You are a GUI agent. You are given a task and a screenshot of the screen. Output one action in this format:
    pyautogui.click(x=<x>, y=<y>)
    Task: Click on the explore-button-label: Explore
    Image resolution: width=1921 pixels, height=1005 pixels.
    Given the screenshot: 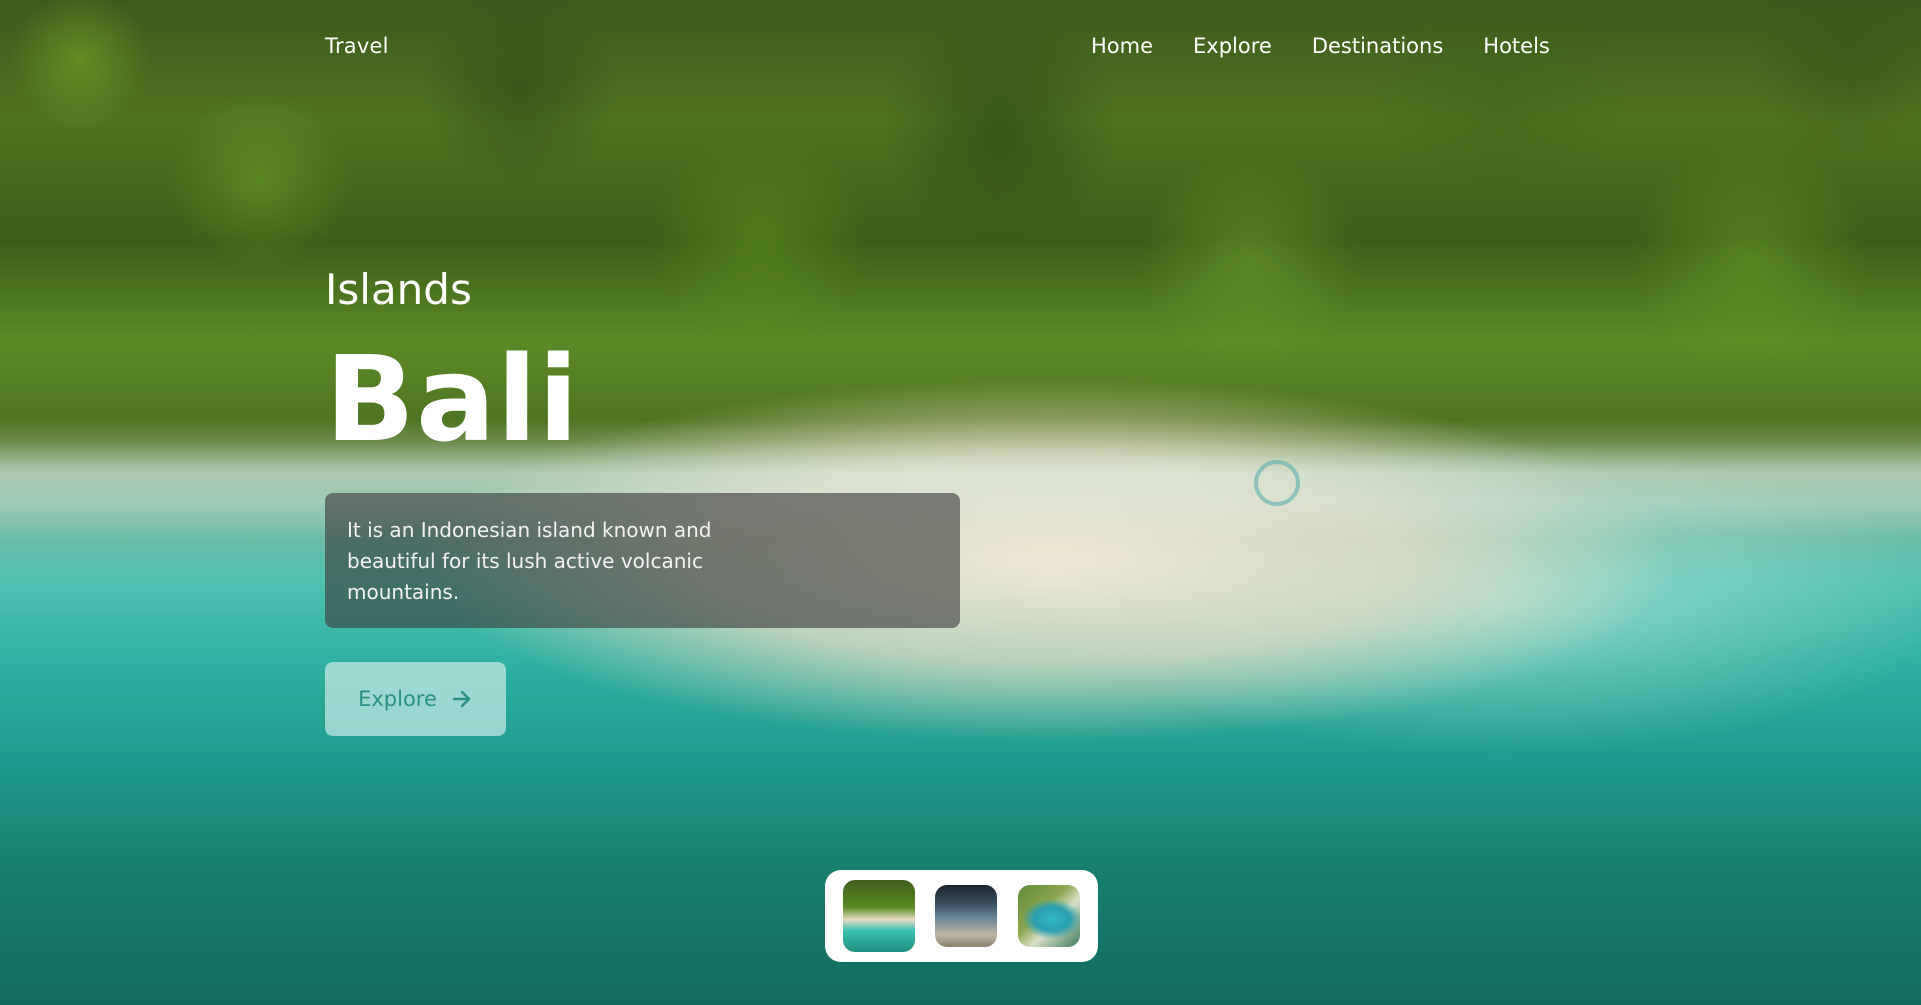 What is the action you would take?
    pyautogui.click(x=397, y=699)
    